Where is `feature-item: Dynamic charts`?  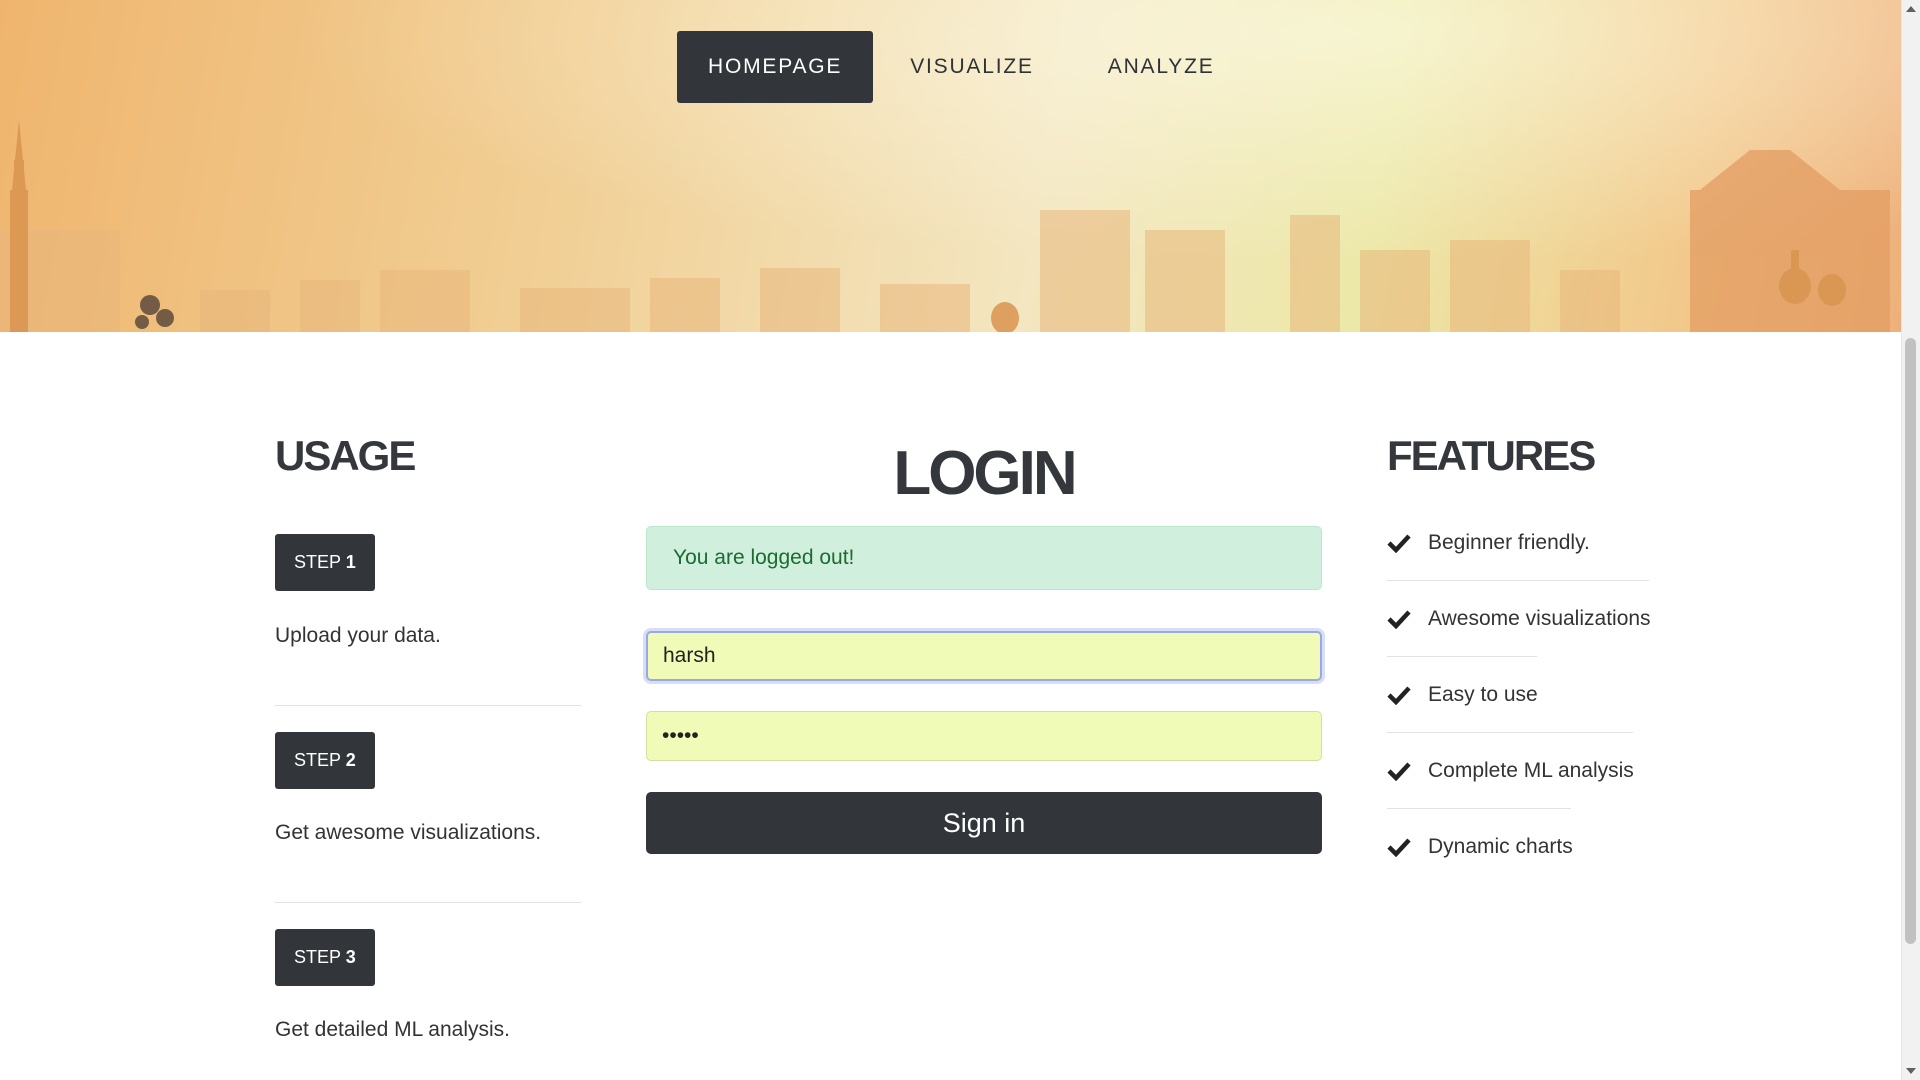 feature-item: Dynamic charts is located at coordinates (1537, 846).